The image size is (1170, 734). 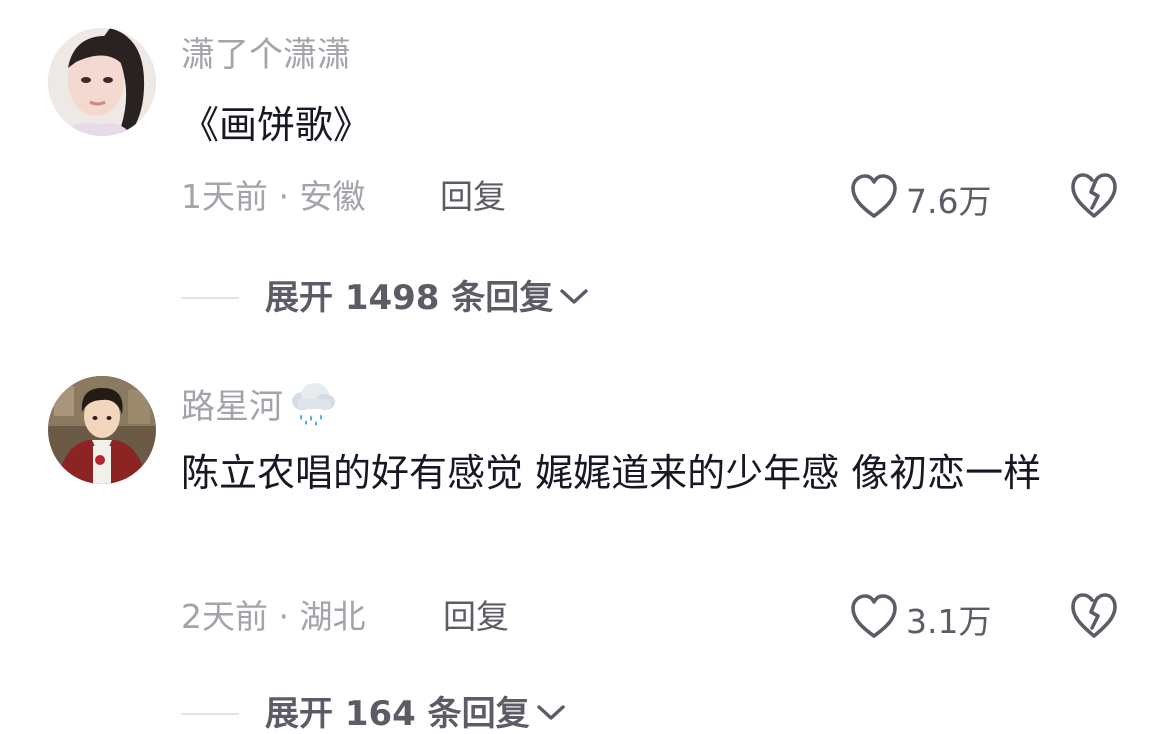 I want to click on expand-replies-button: 展开 1498 条回复, so click(x=385, y=298).